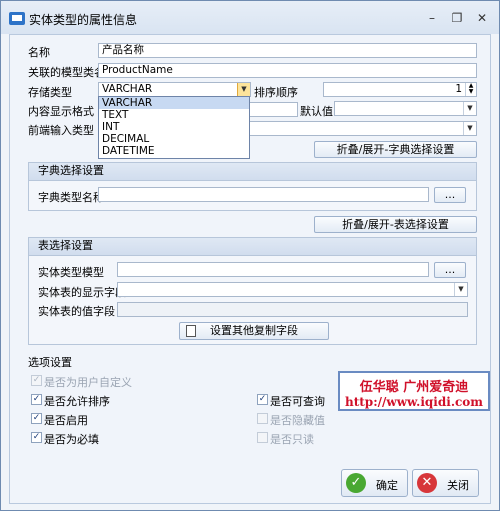  I want to click on close-icon: ✕, so click(427, 483).